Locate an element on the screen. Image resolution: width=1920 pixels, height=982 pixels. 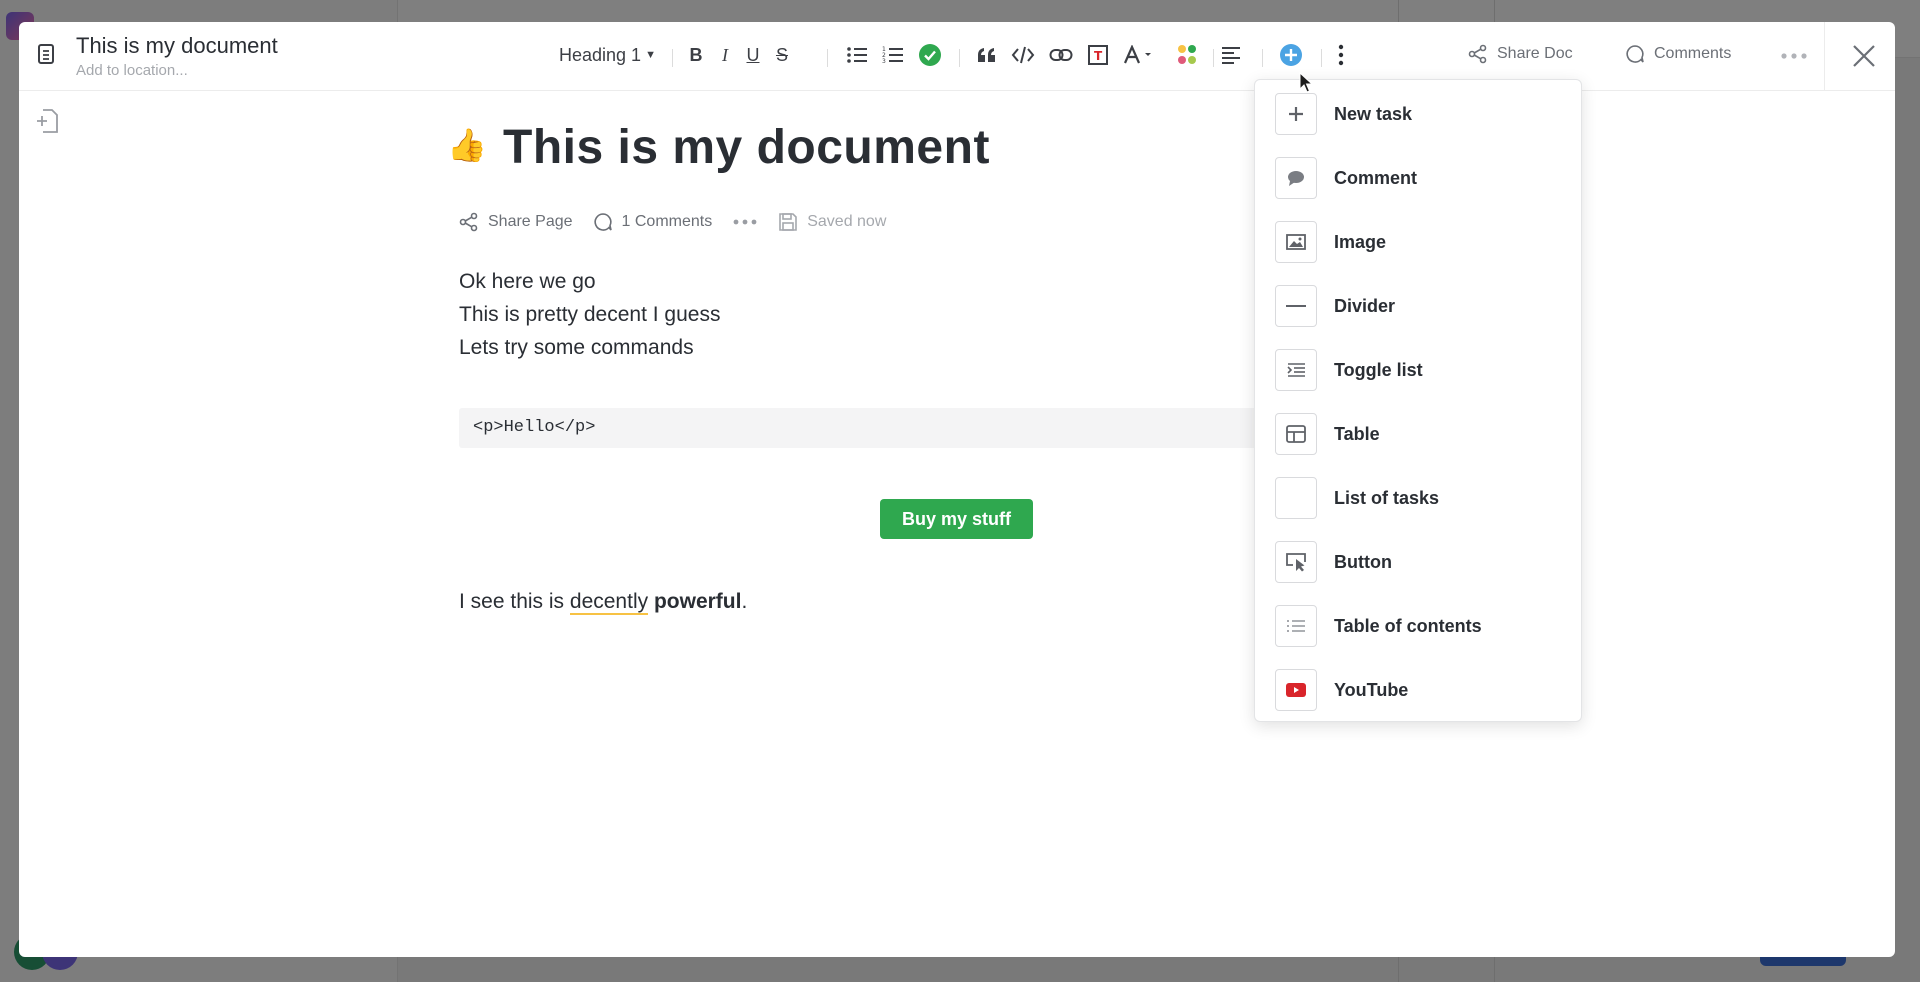
page-comments-button: 1 Comments is located at coordinates (653, 222).